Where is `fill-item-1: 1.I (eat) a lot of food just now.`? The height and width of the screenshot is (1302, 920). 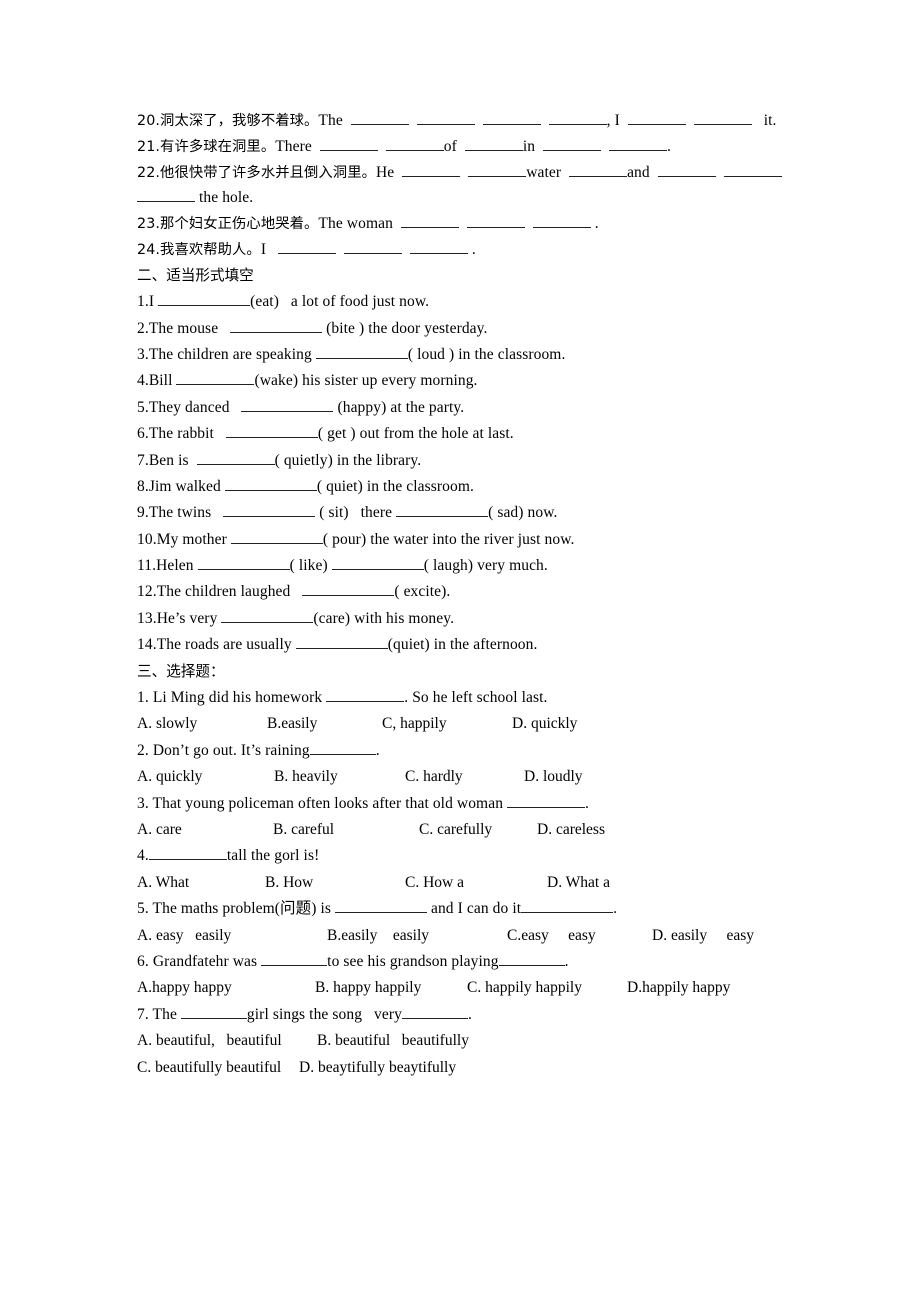
fill-item-1: 1.I (eat) a lot of food just now. is located at coordinates (517, 302).